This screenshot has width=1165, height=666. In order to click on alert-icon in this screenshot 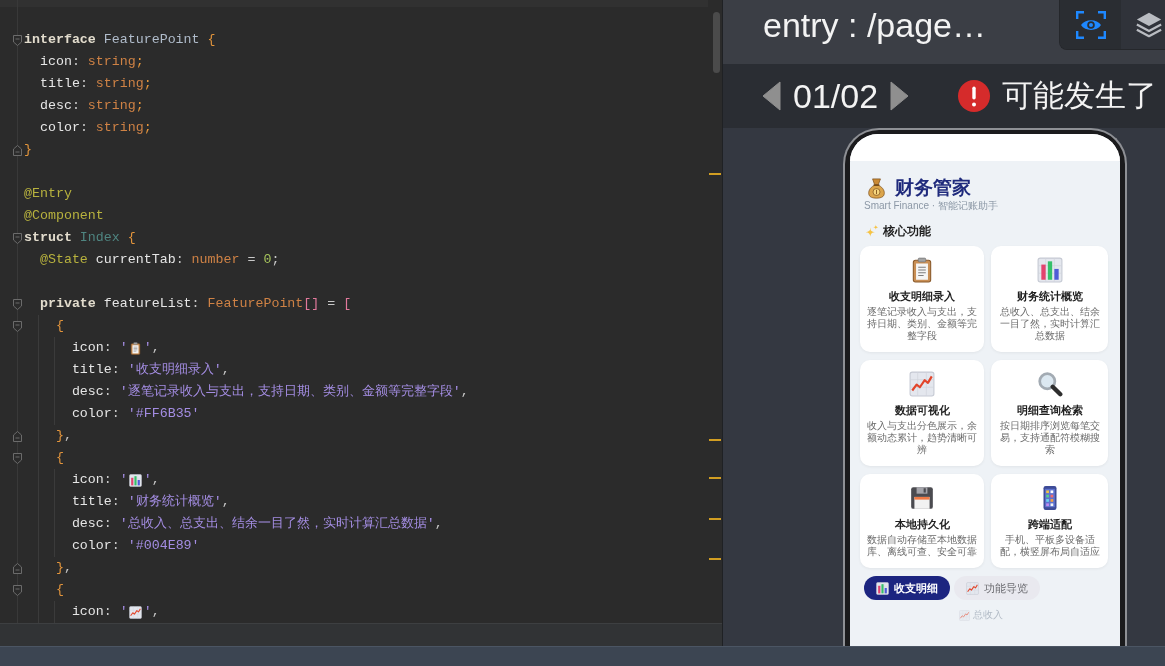, I will do `click(974, 96)`.